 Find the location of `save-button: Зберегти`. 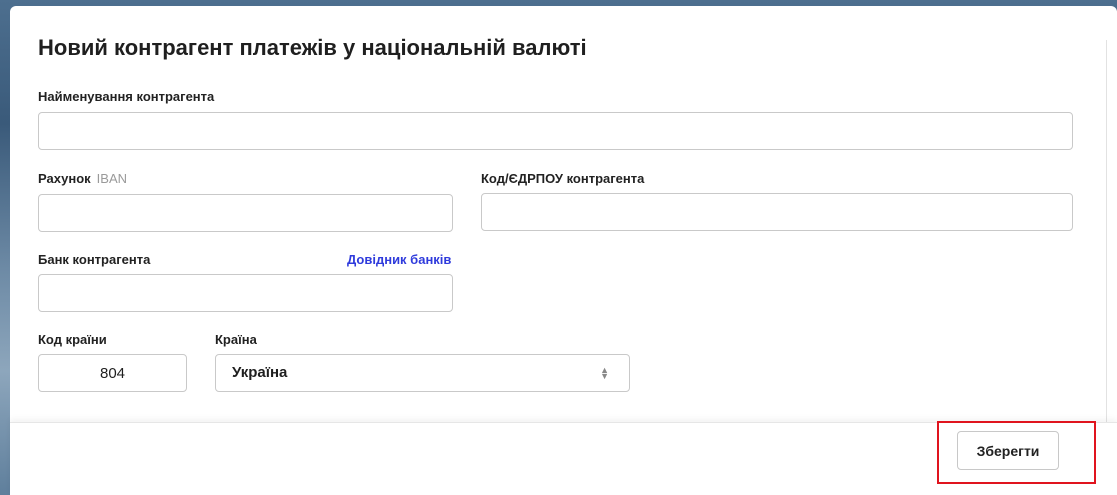

save-button: Зберегти is located at coordinates (1008, 450).